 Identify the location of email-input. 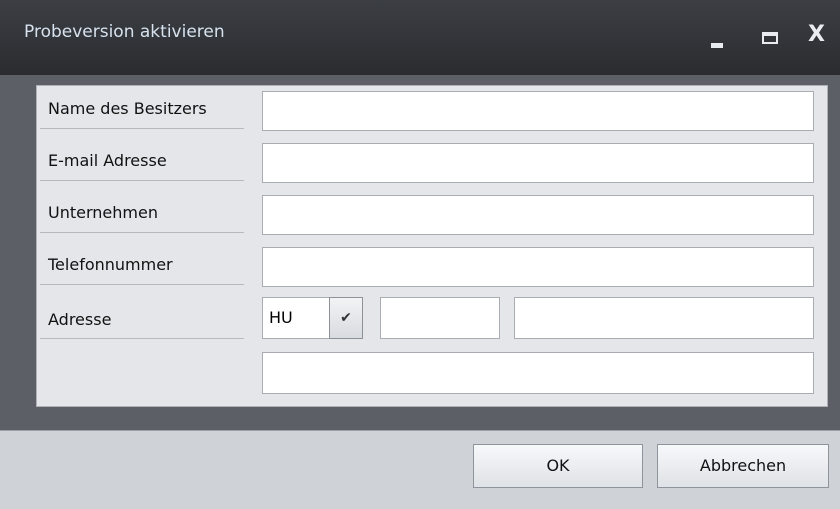
(538, 163).